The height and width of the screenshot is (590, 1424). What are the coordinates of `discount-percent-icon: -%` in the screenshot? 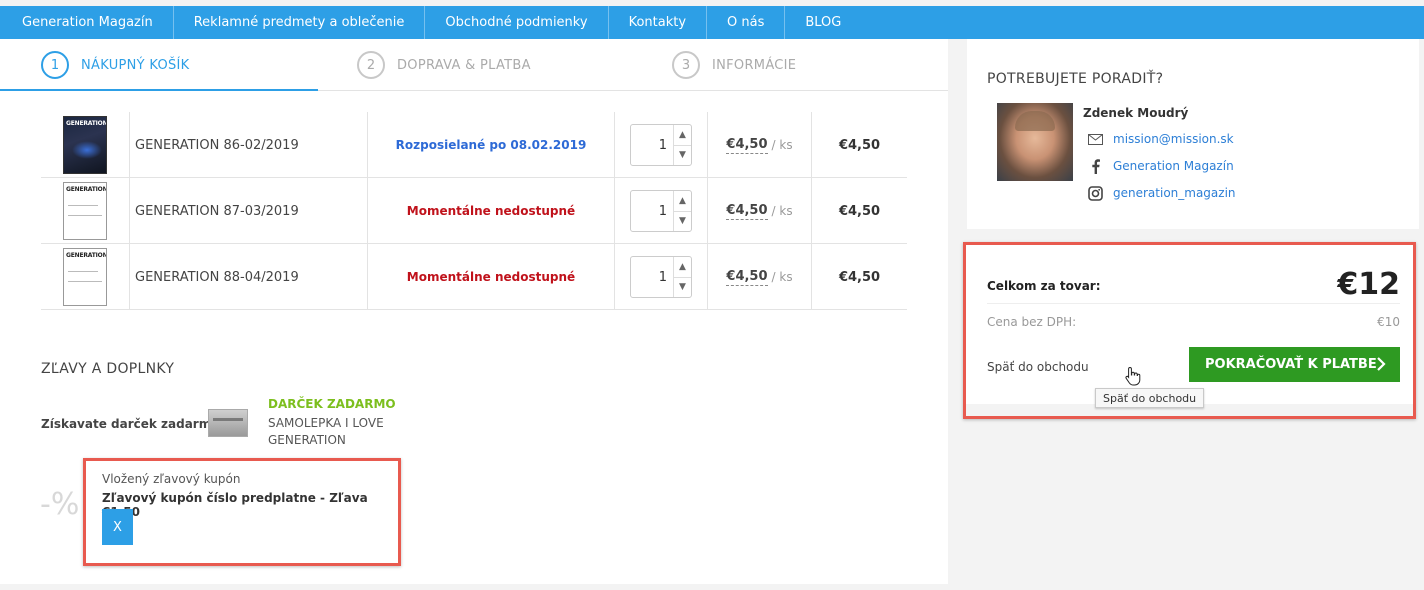 It's located at (60, 504).